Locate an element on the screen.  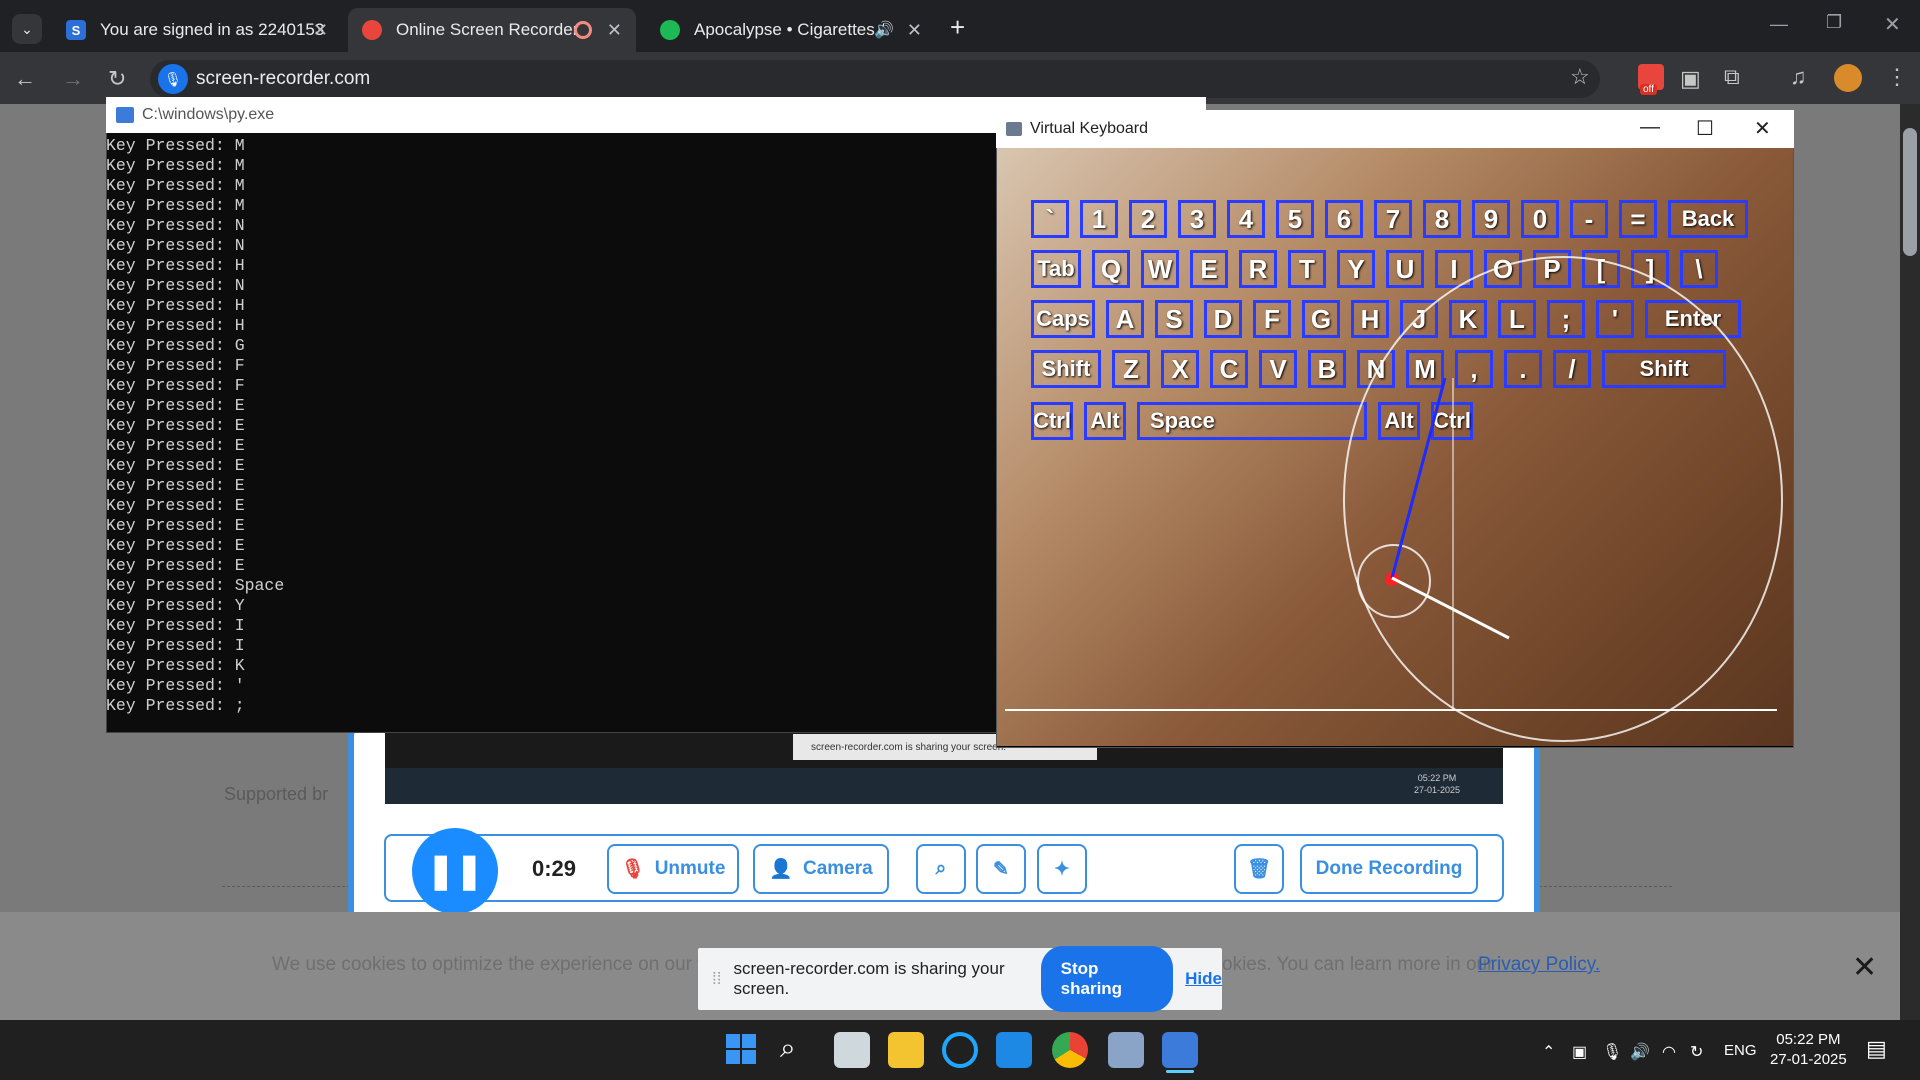
draw-button: ✎ is located at coordinates (1001, 869).